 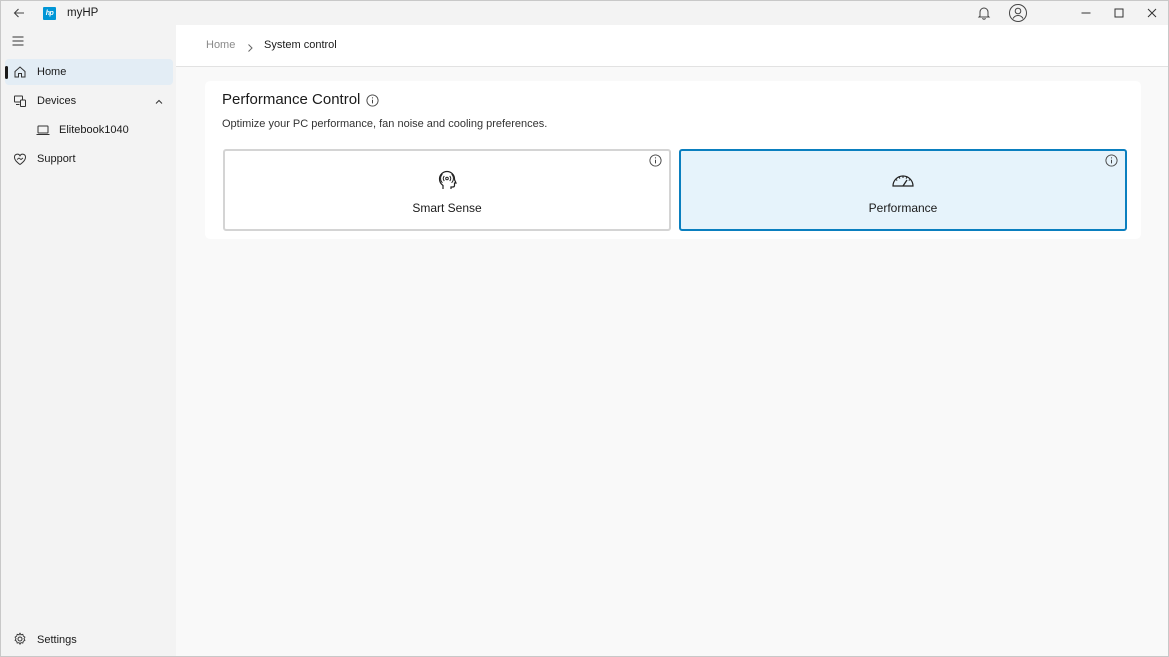 I want to click on chevron-right-icon, so click(x=250, y=46).